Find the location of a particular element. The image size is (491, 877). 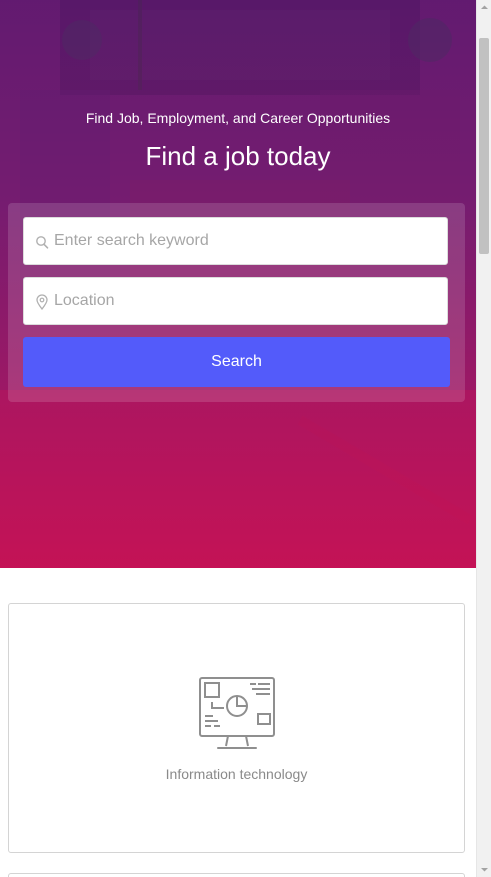

map-pin-icon is located at coordinates (42, 302).